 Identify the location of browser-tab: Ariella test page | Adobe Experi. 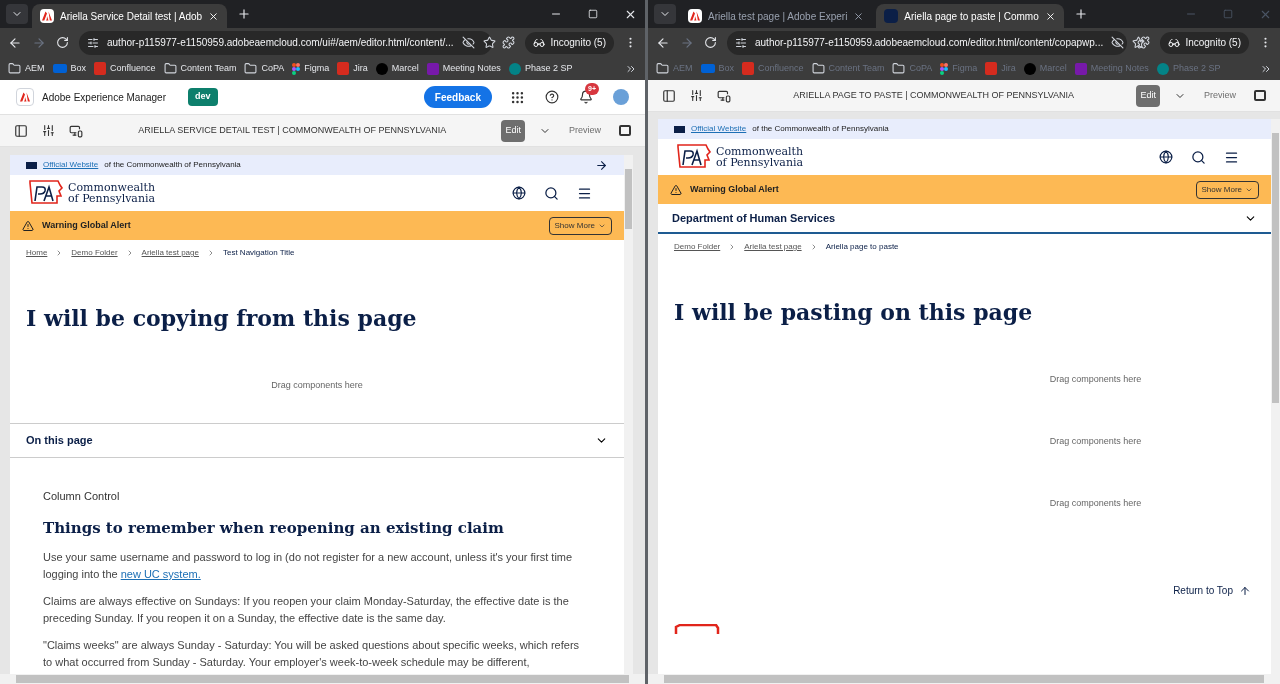
(776, 16).